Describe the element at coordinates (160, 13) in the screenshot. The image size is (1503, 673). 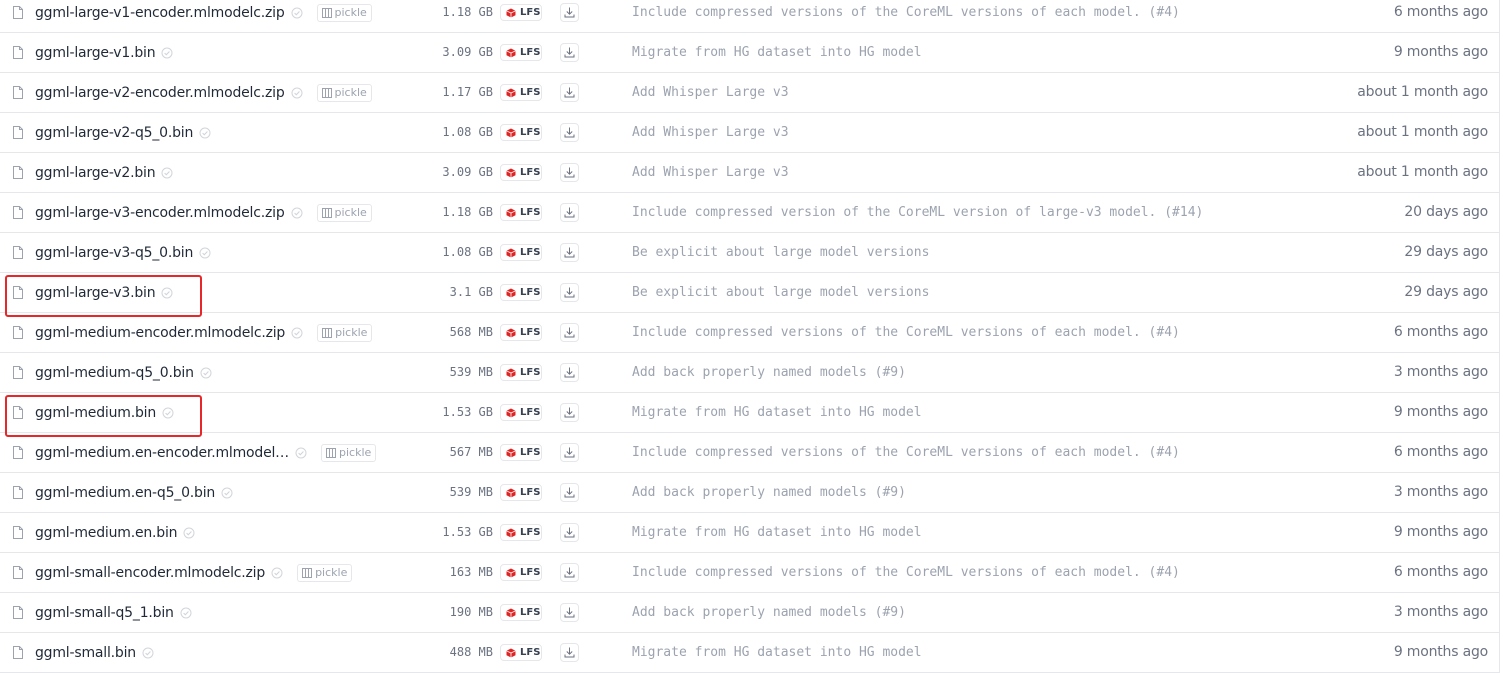
I see `file-name-link: ggml-large-v1-encoder.mlmodelc.zip` at that location.